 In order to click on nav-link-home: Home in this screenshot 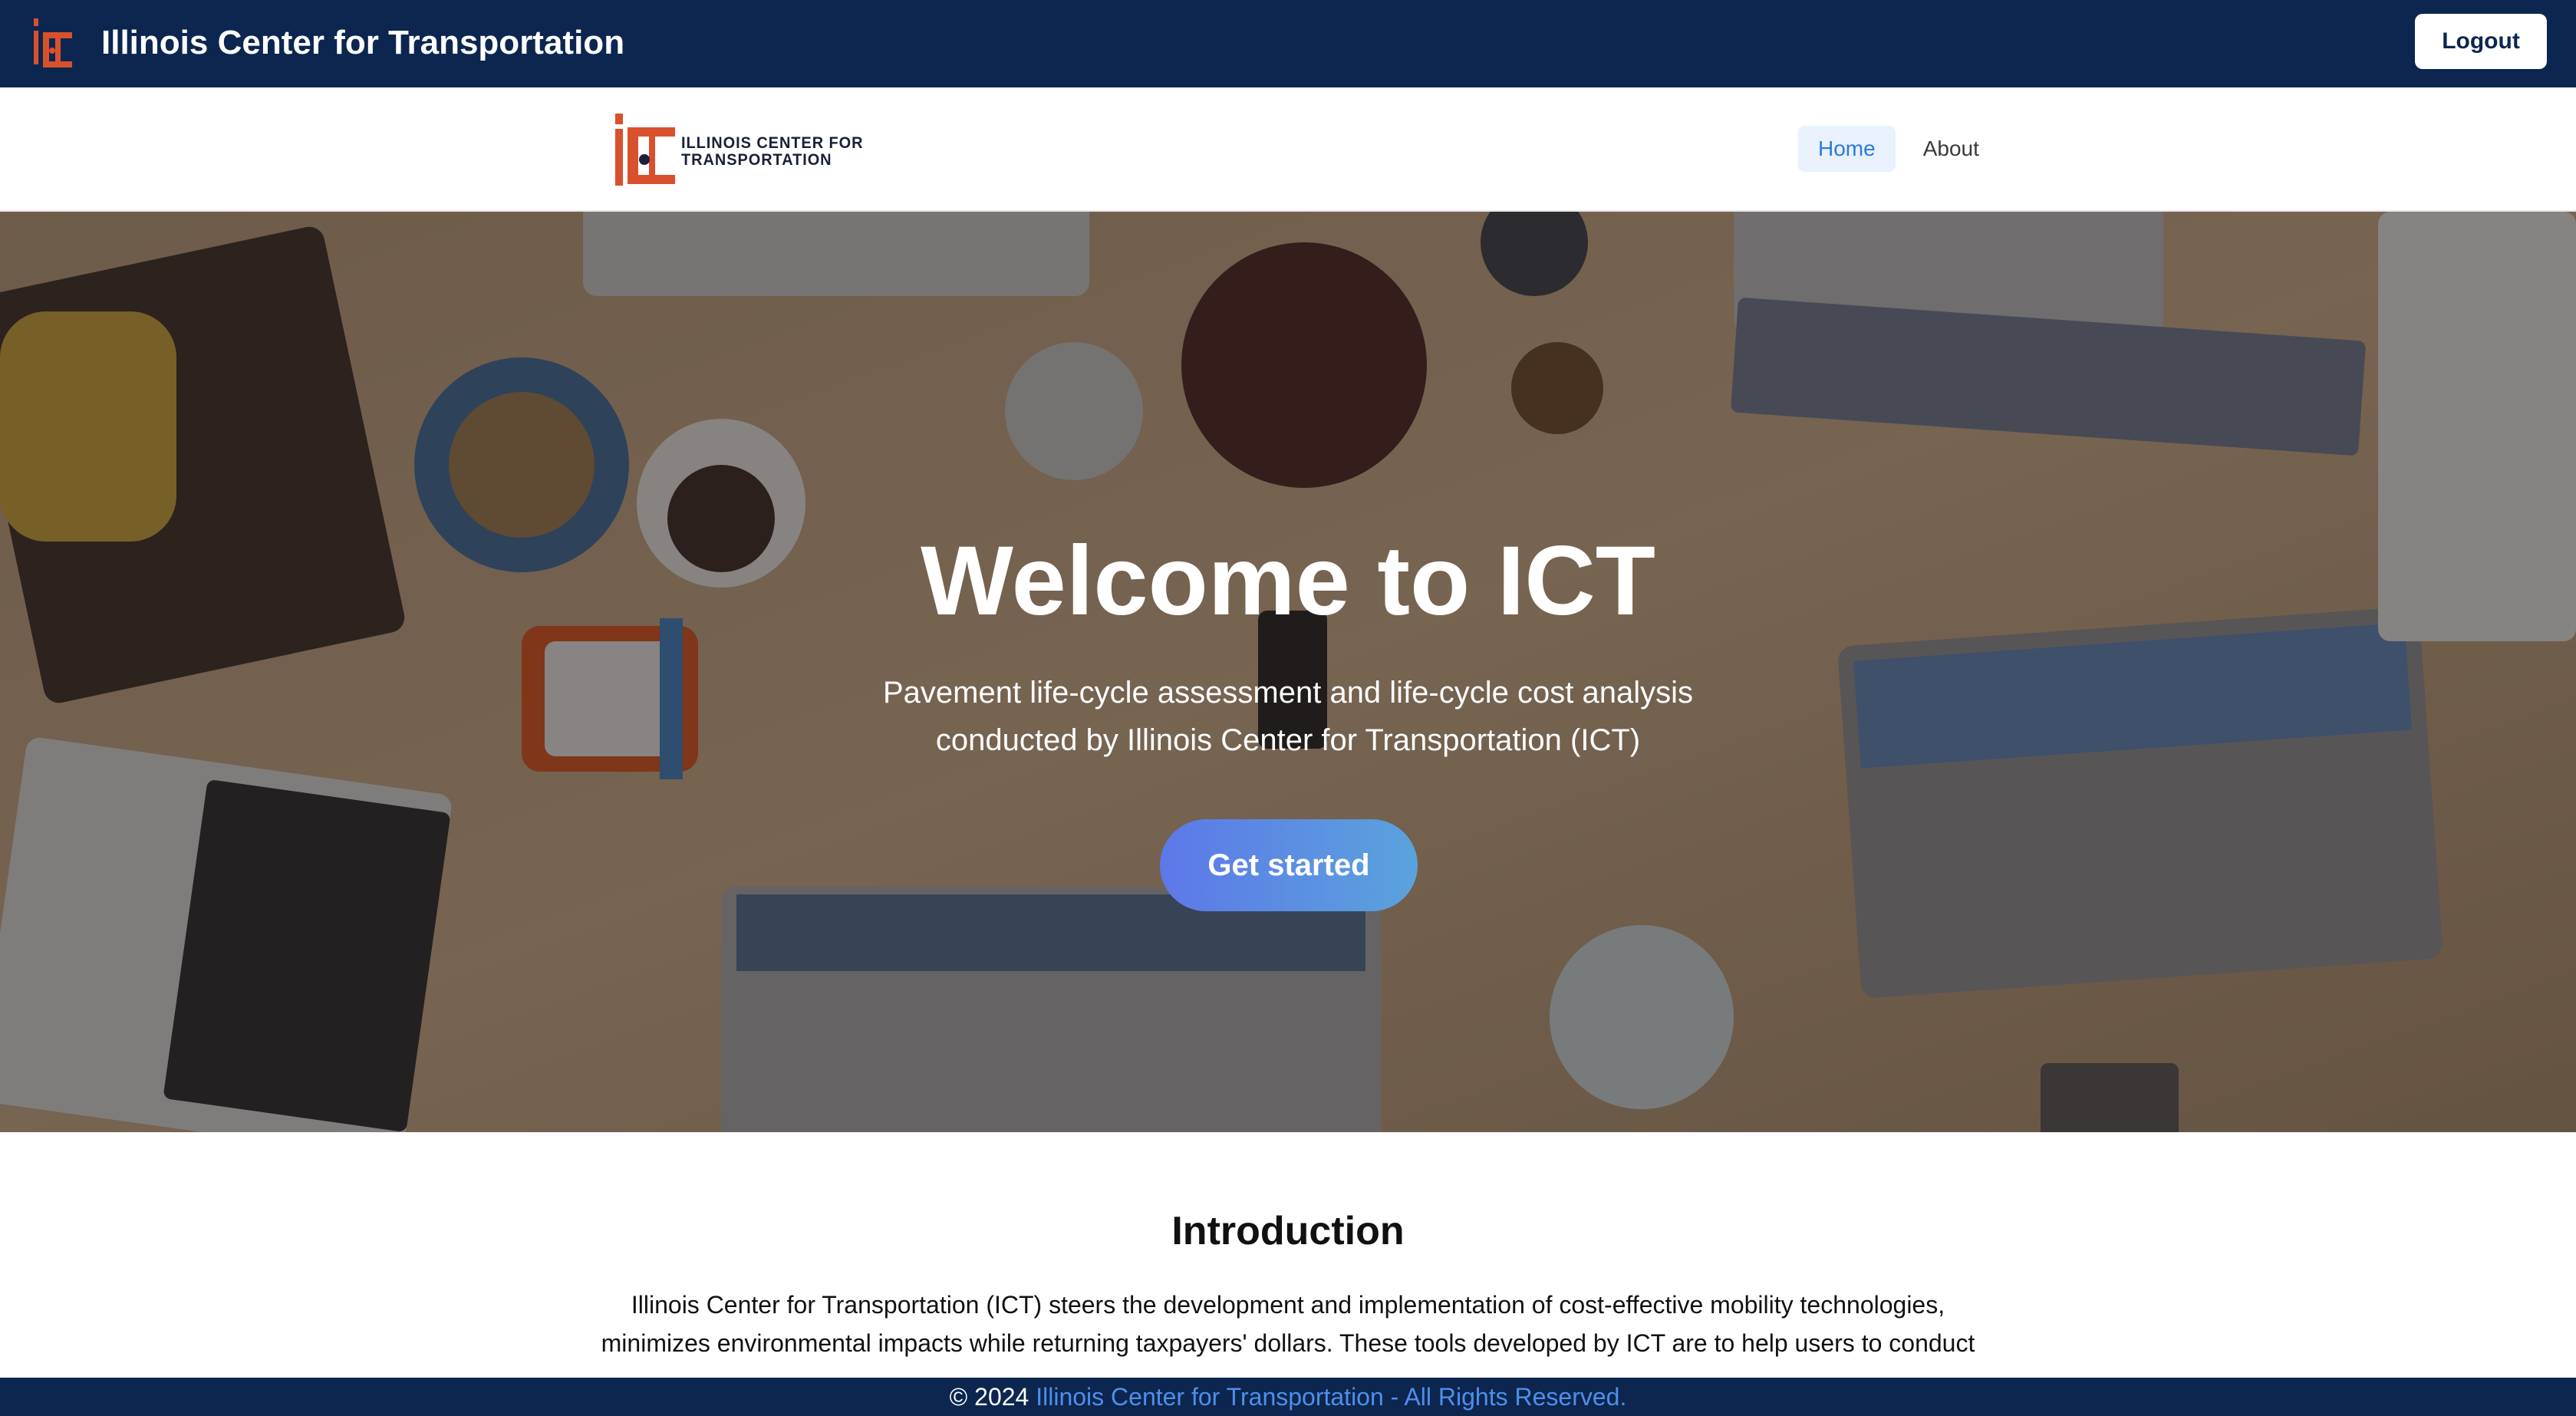, I will do `click(1847, 149)`.